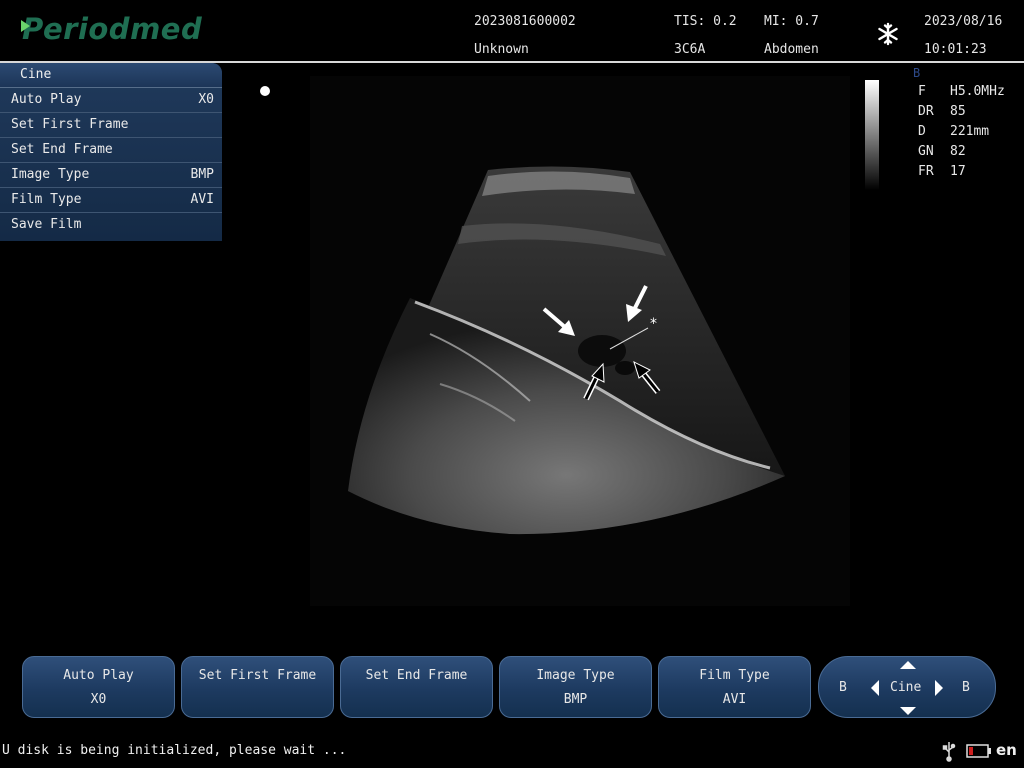  I want to click on triangle-left-icon, so click(875, 688).